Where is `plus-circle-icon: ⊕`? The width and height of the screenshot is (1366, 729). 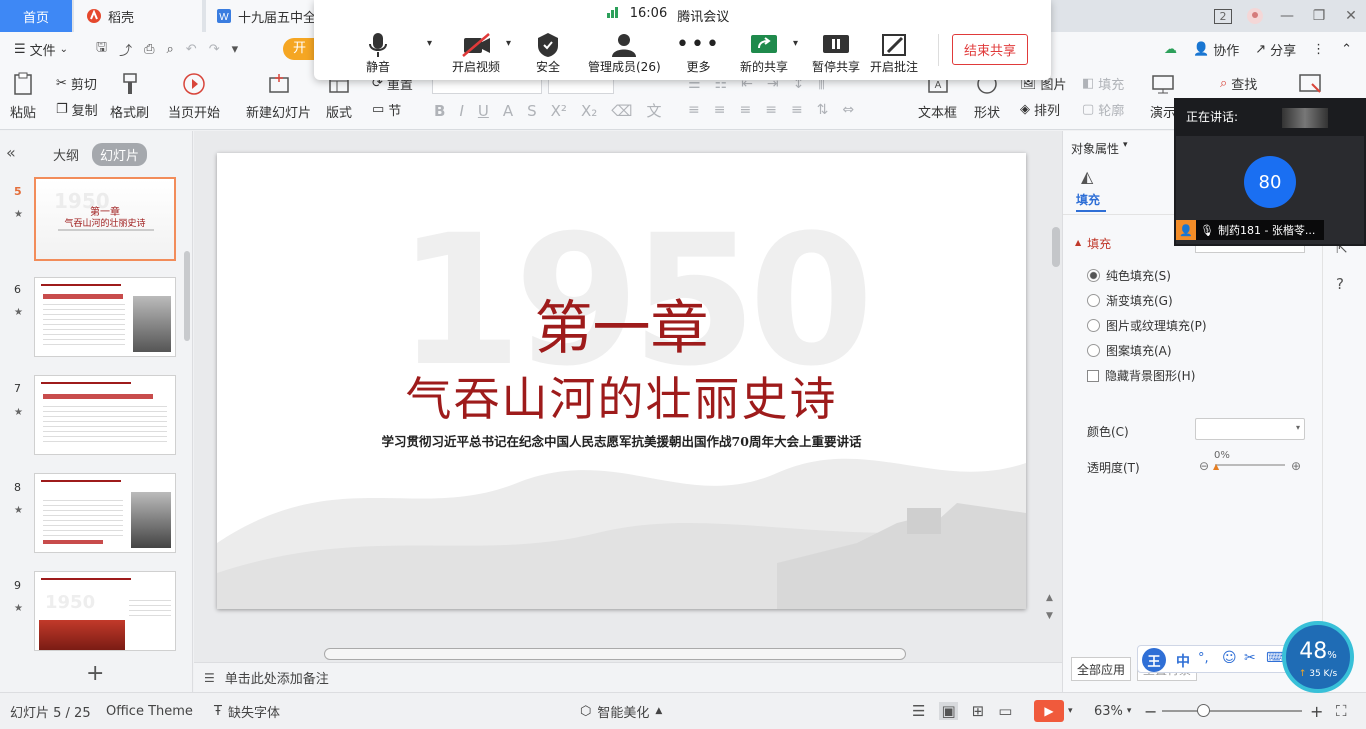
plus-circle-icon: ⊕ is located at coordinates (1296, 466).